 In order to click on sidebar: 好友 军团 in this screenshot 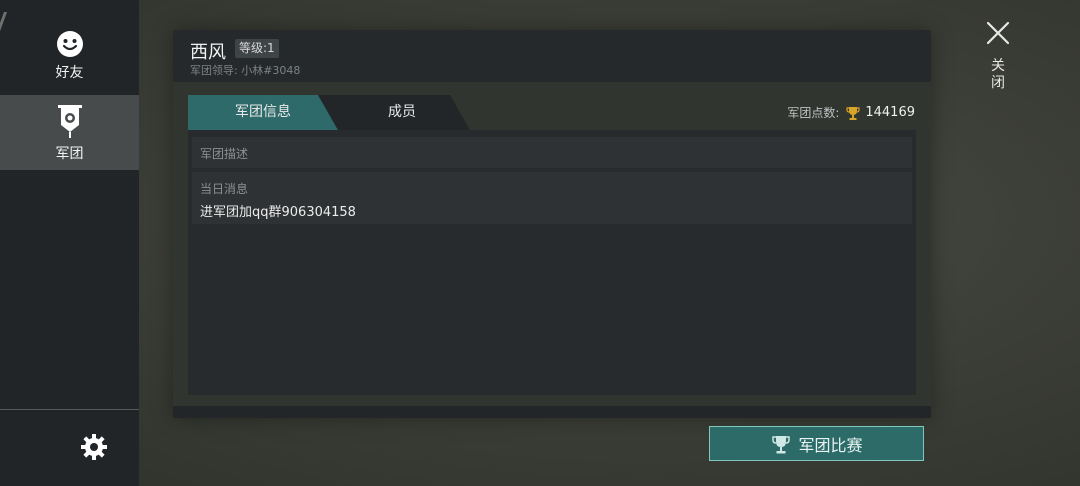, I will do `click(69, 243)`.